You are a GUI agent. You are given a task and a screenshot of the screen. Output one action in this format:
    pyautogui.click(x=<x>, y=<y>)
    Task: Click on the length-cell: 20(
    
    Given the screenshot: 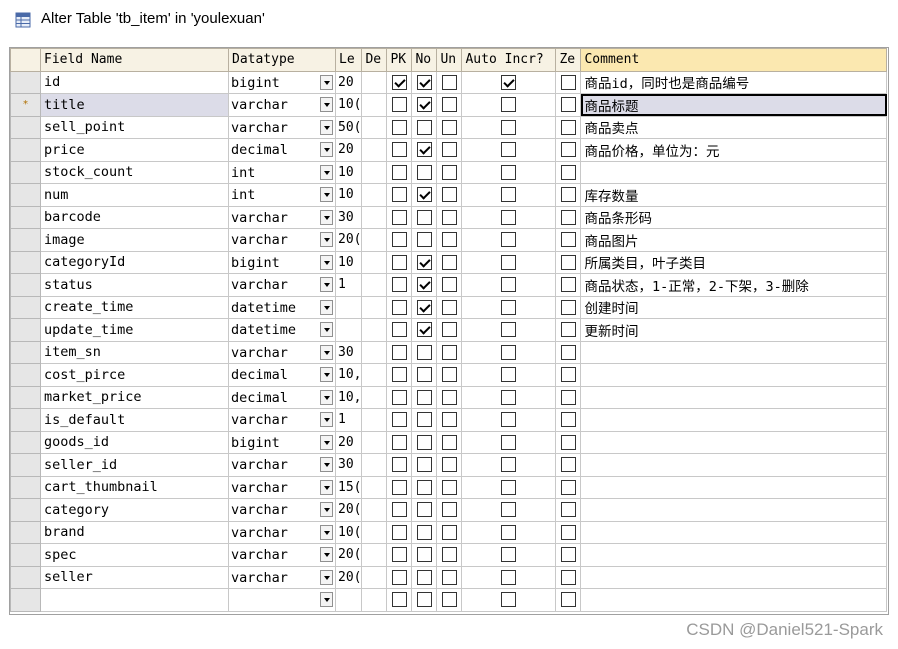 What is the action you would take?
    pyautogui.click(x=348, y=555)
    